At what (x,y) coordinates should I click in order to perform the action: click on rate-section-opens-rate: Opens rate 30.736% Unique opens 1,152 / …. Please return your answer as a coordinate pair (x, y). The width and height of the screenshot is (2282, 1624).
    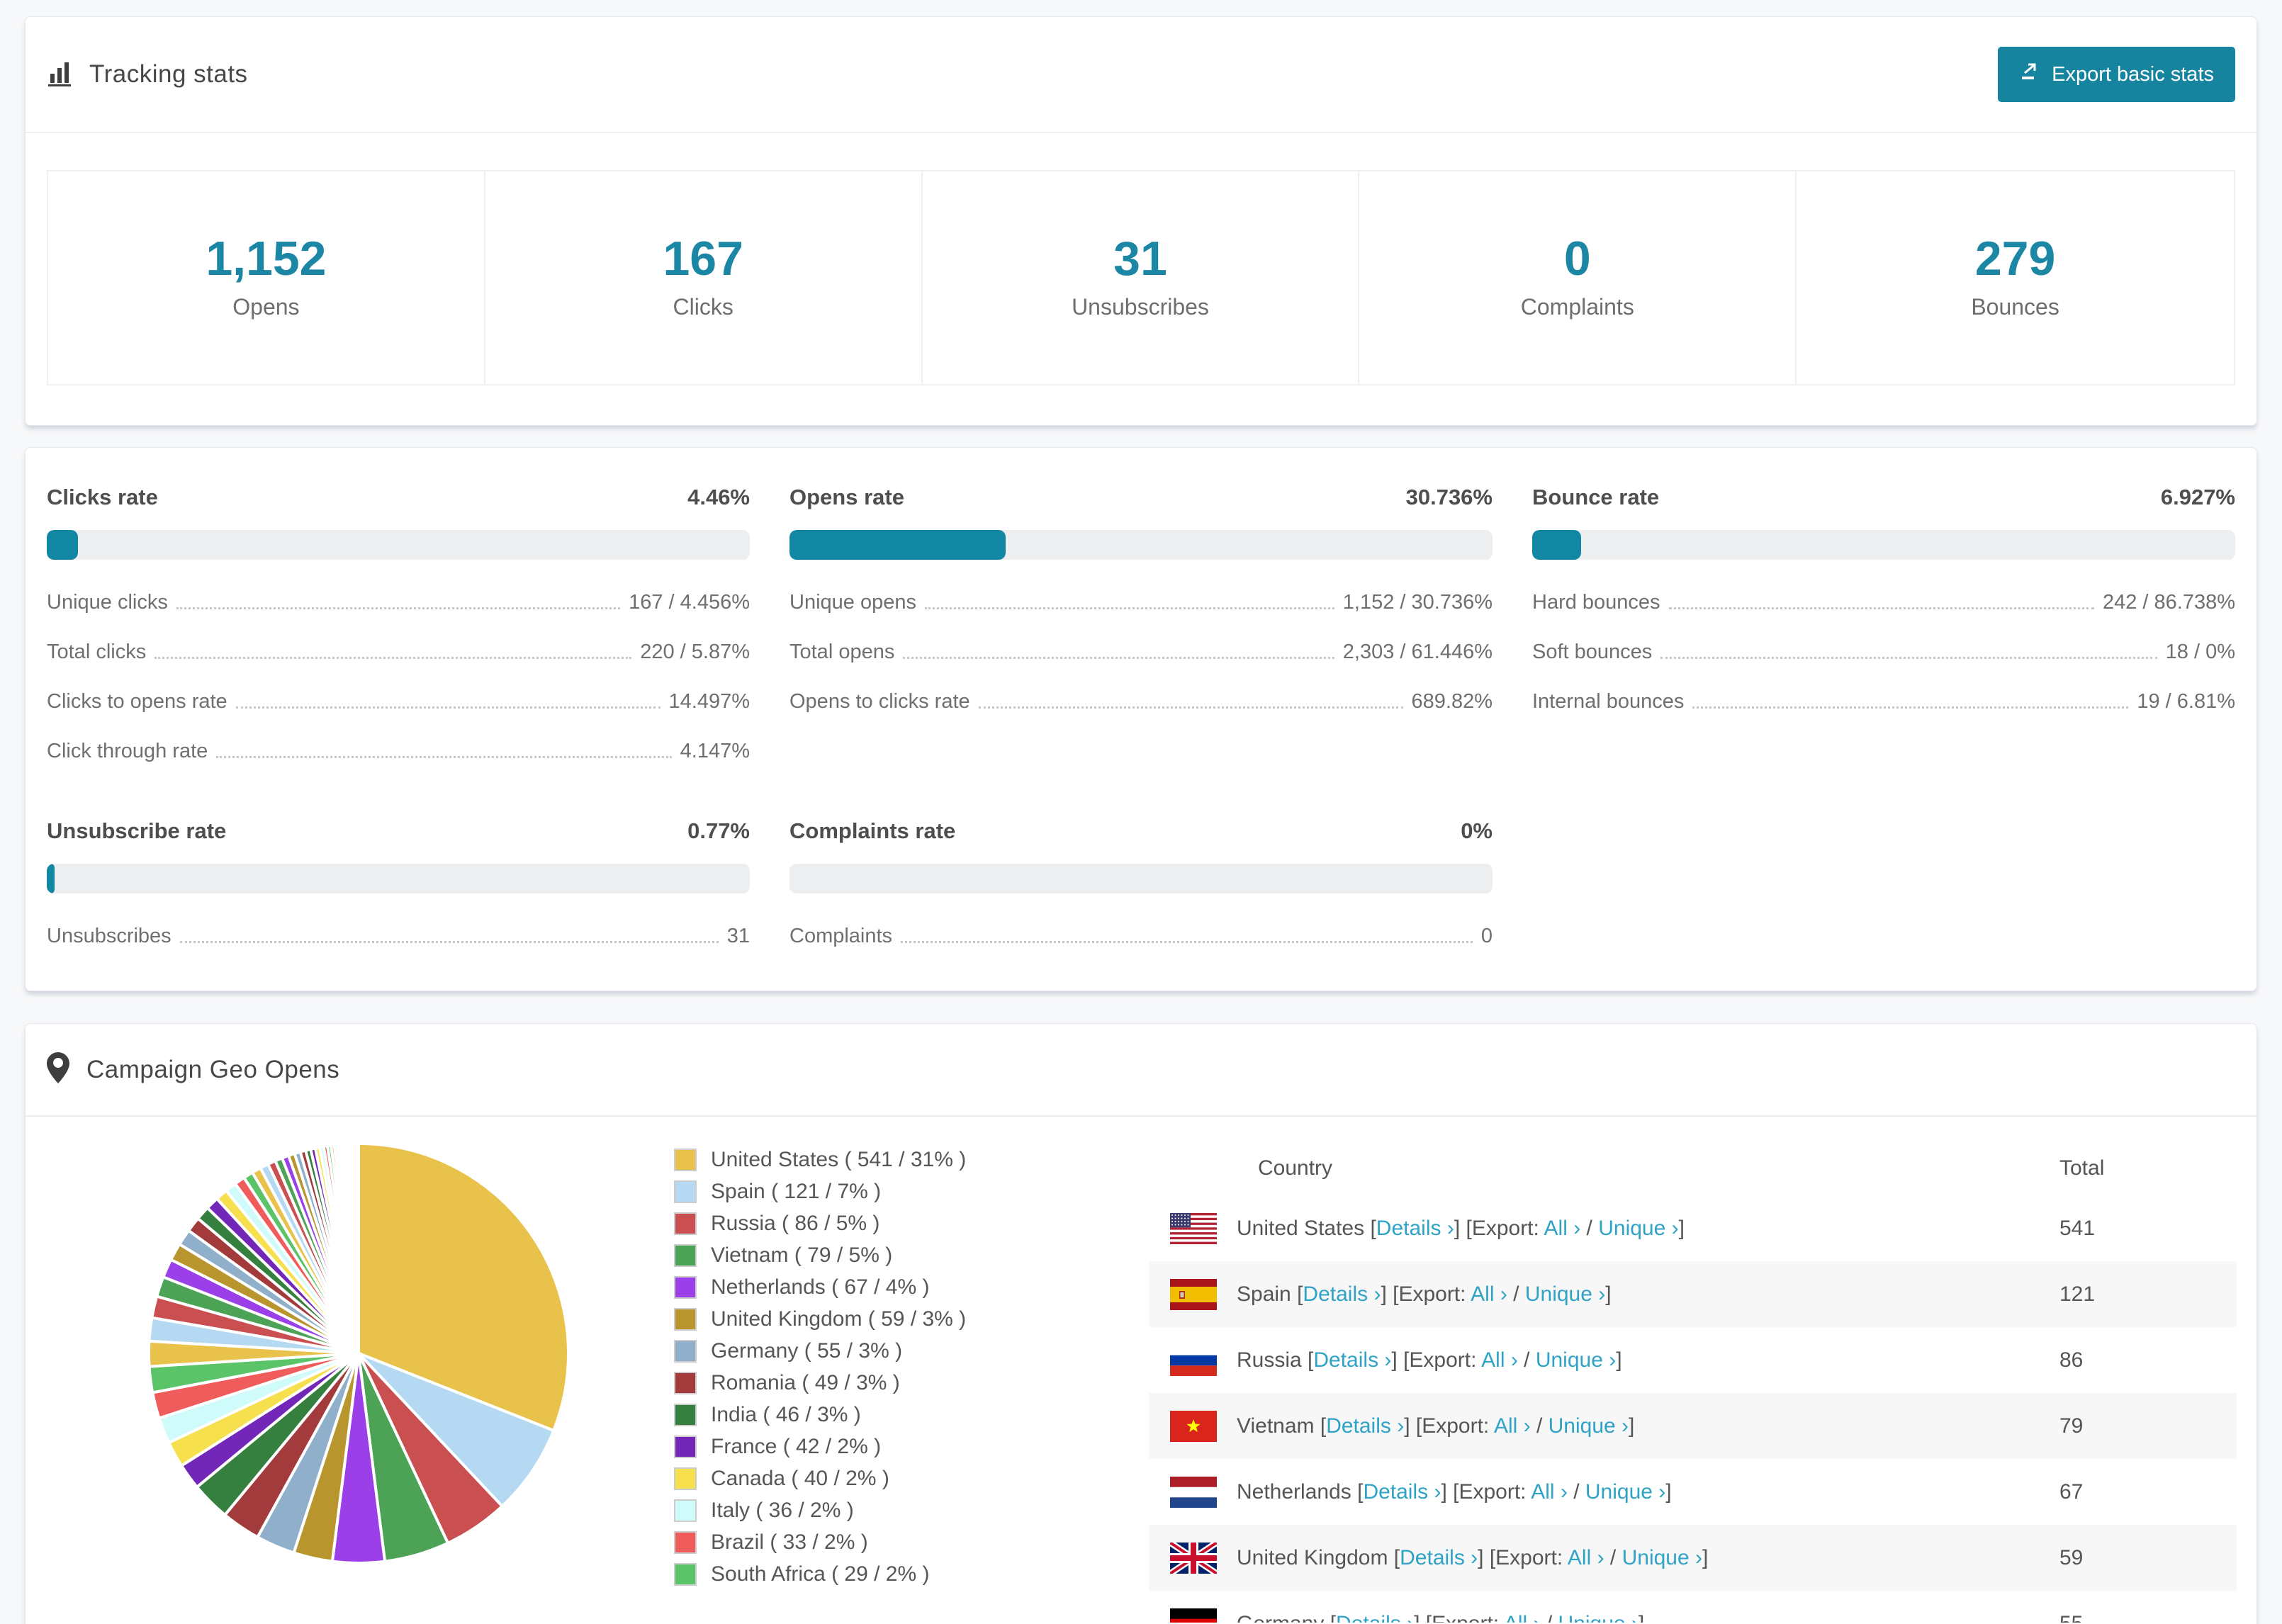
    Looking at the image, I should click on (1141, 624).